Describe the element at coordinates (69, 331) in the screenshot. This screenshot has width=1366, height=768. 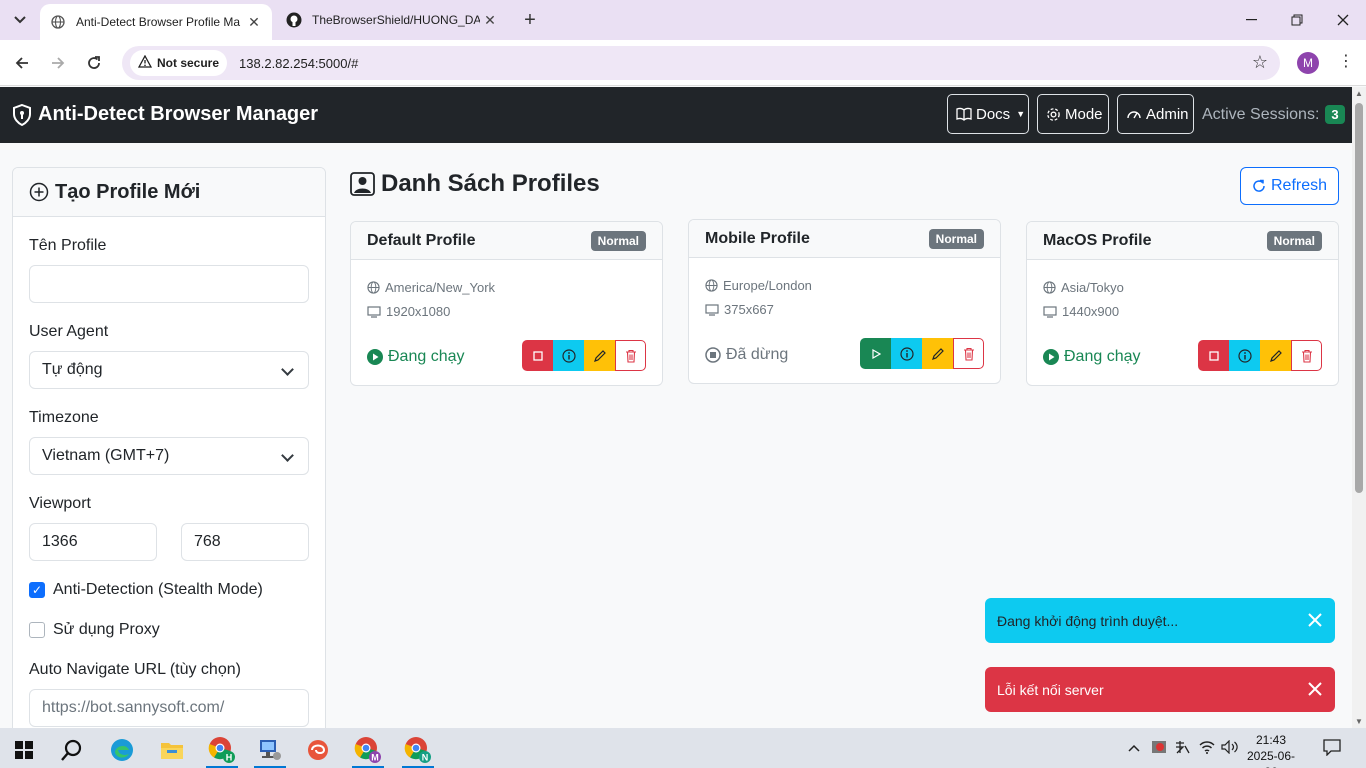
I see `user-agent-label: User Agent` at that location.